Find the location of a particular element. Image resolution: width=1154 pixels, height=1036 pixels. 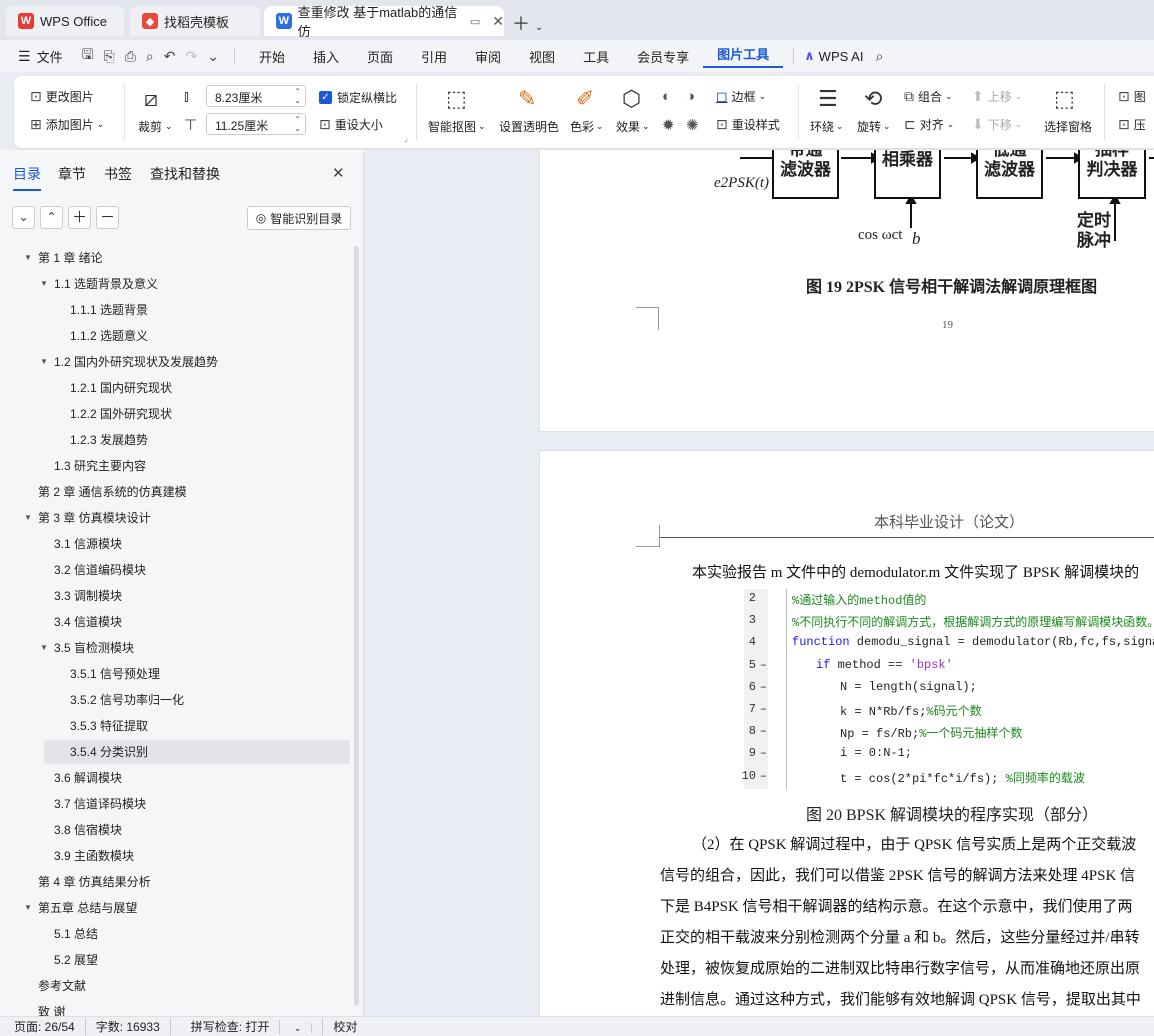

tab-docer-templates: ◆ 找稻壳模板 is located at coordinates (195, 21).